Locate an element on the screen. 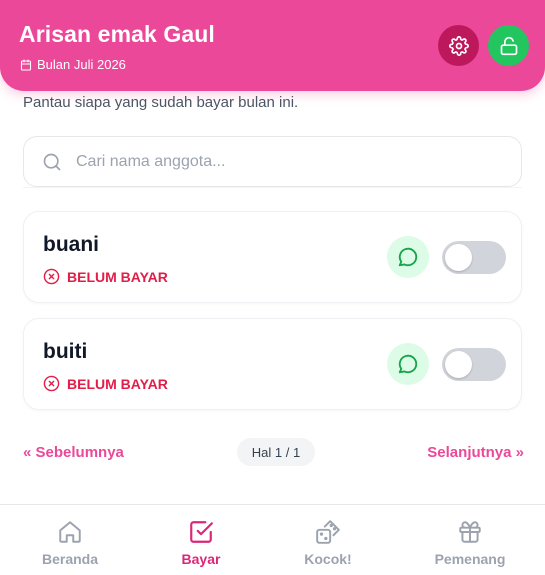 This screenshot has height=575, width=545. next-page-link: Selanjutnya » is located at coordinates (475, 452).